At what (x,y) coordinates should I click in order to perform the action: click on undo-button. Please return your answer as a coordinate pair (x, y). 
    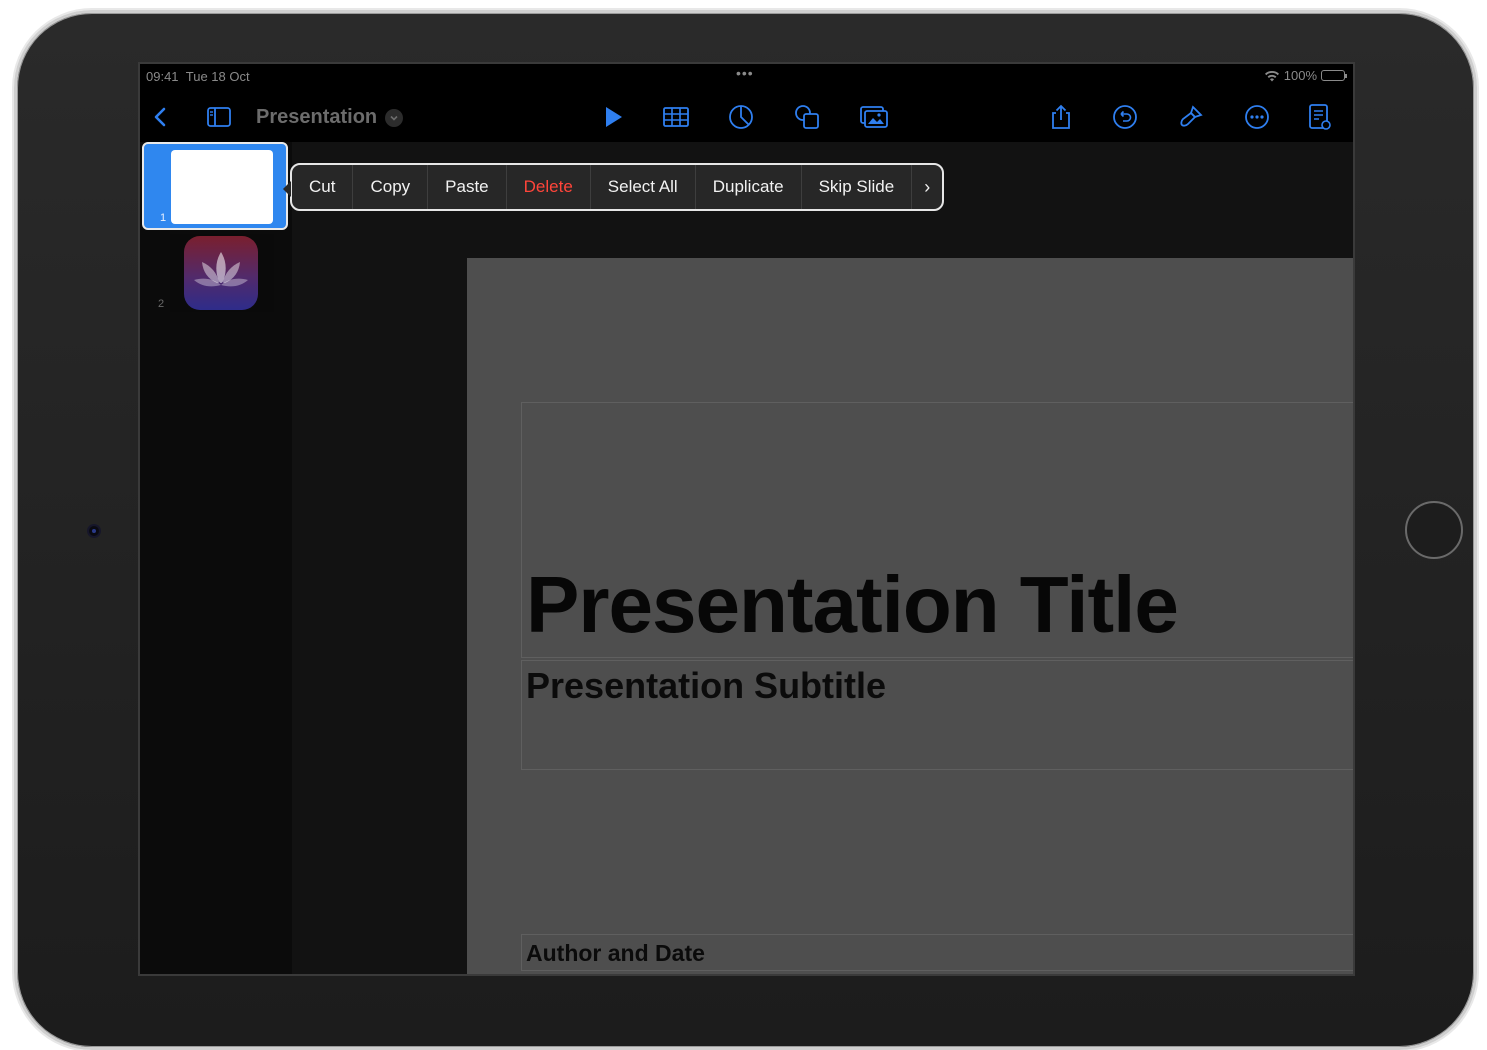
    Looking at the image, I should click on (1125, 117).